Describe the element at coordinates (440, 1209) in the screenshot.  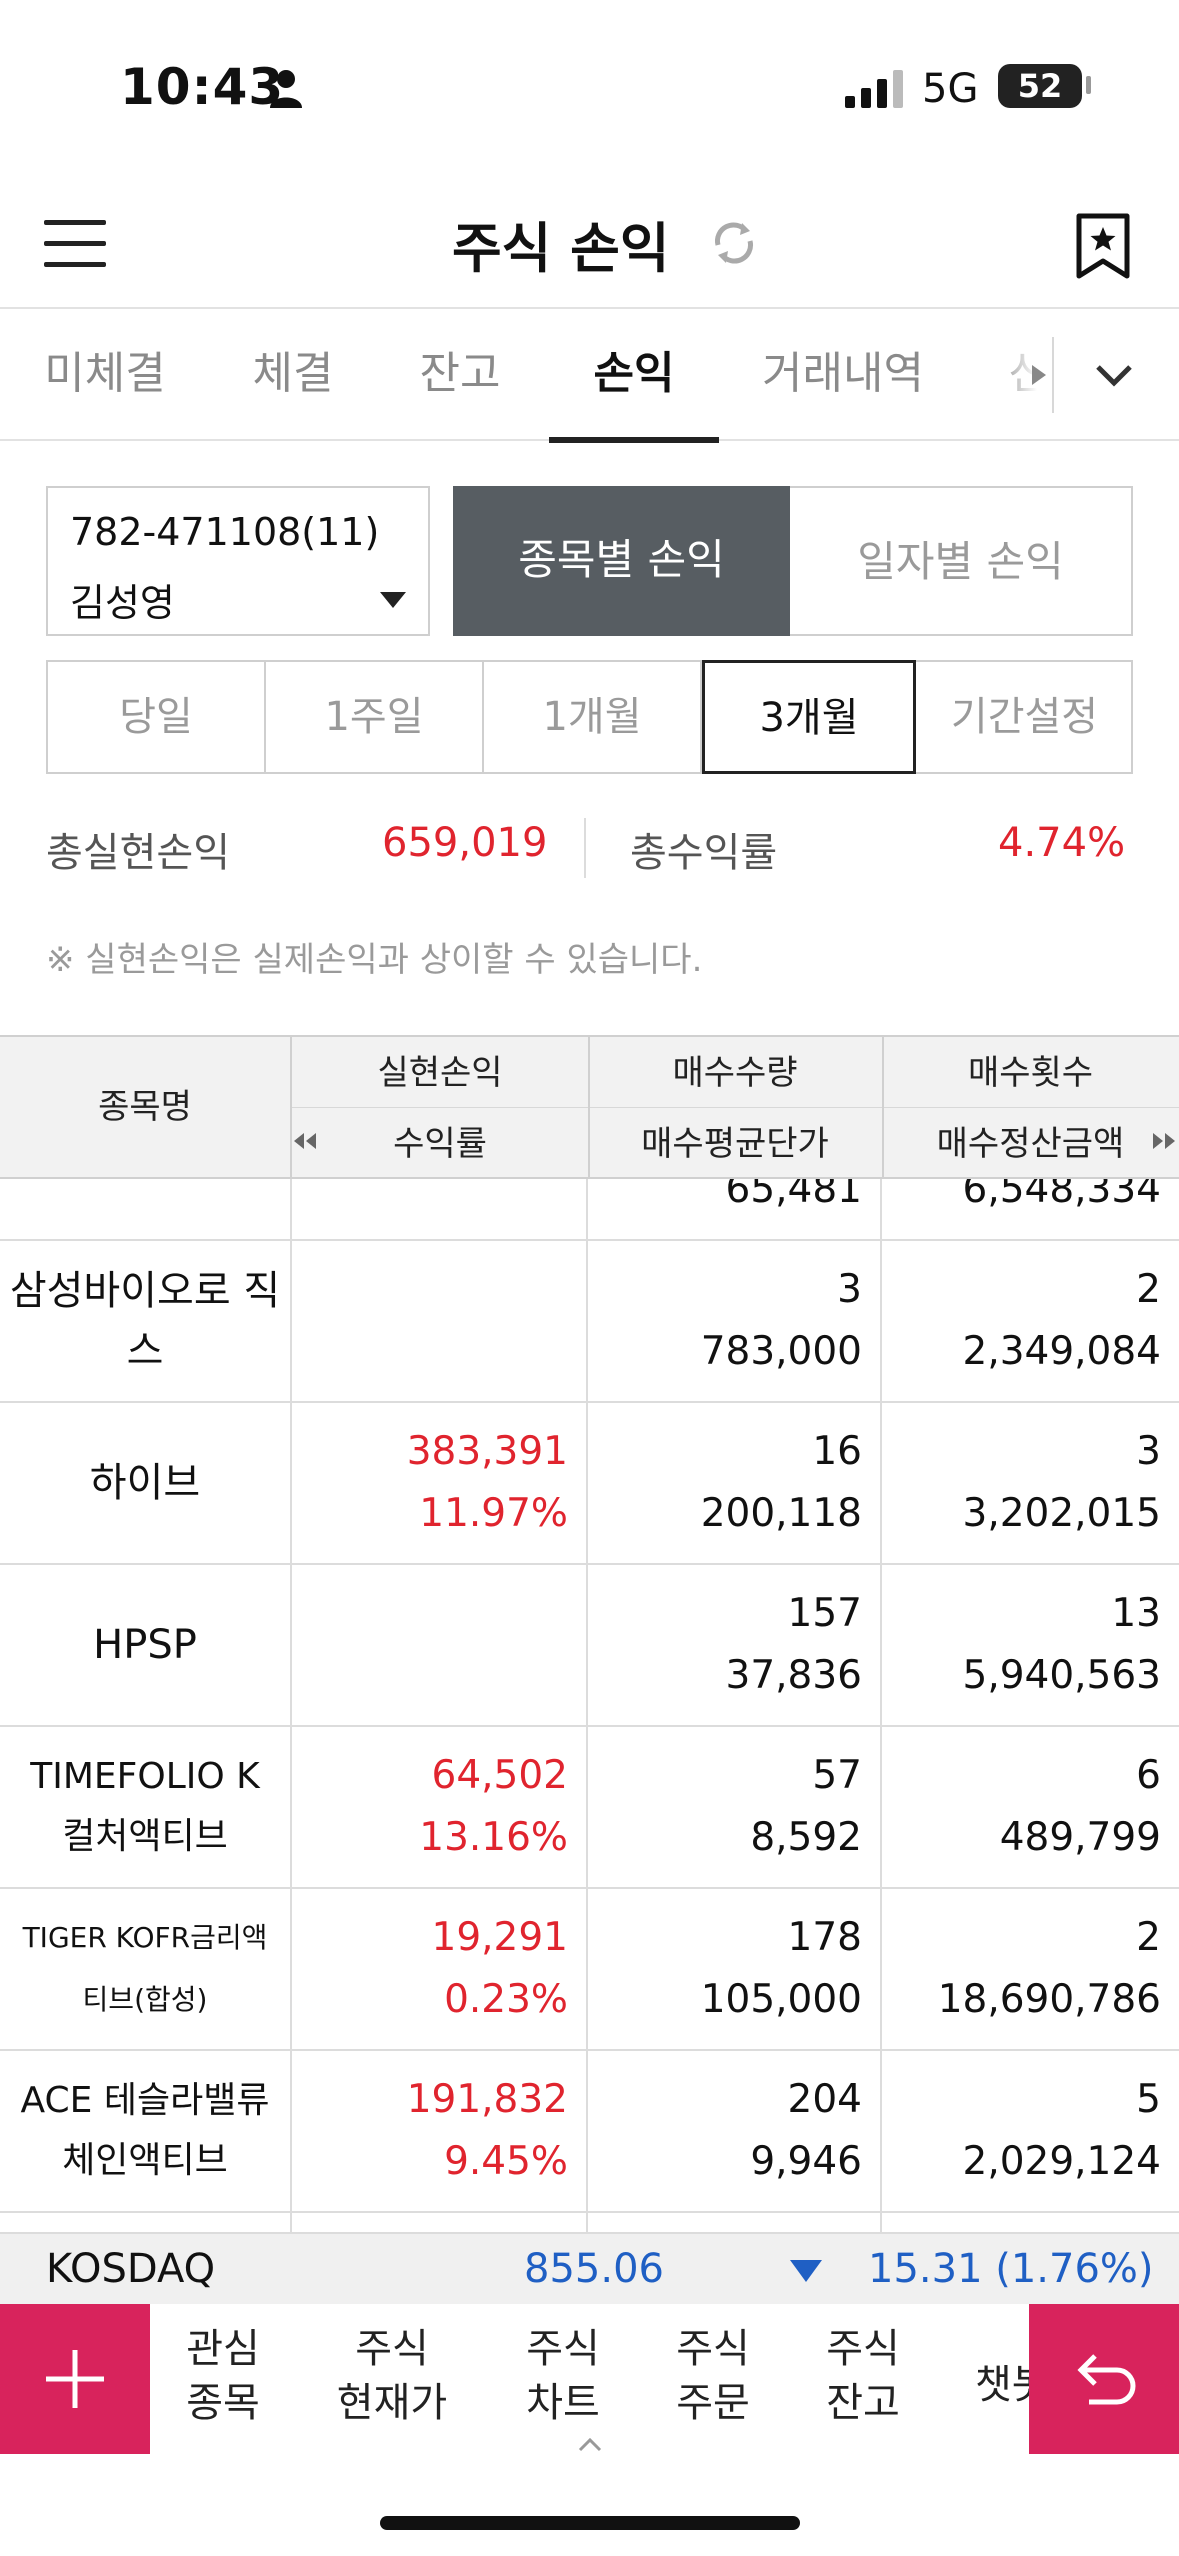
I see `row-pl-cell` at that location.